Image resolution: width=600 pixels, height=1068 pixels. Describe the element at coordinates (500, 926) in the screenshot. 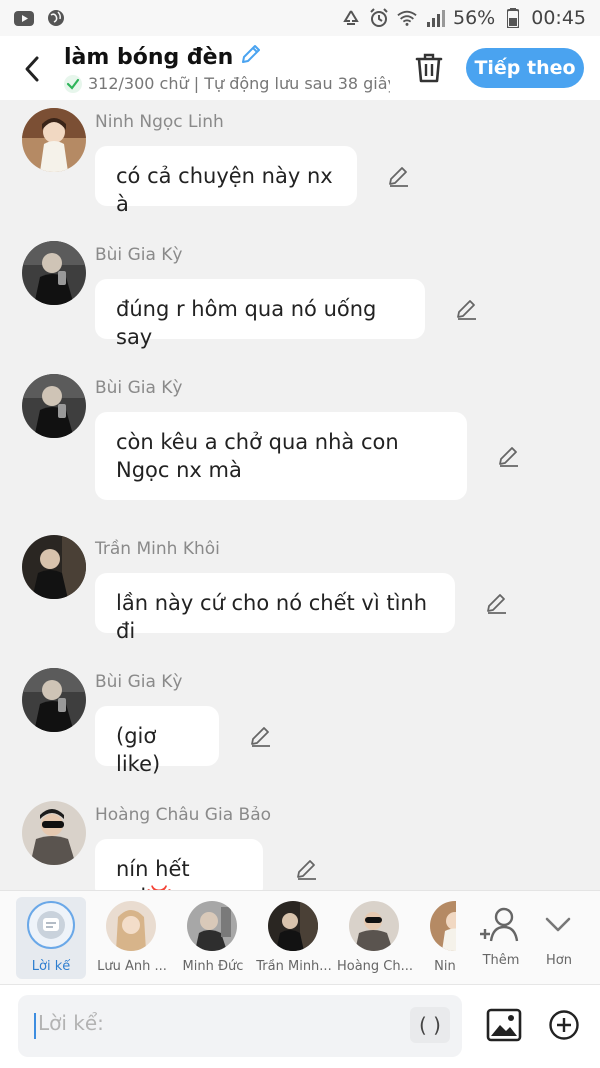

I see `add-person-icon` at that location.